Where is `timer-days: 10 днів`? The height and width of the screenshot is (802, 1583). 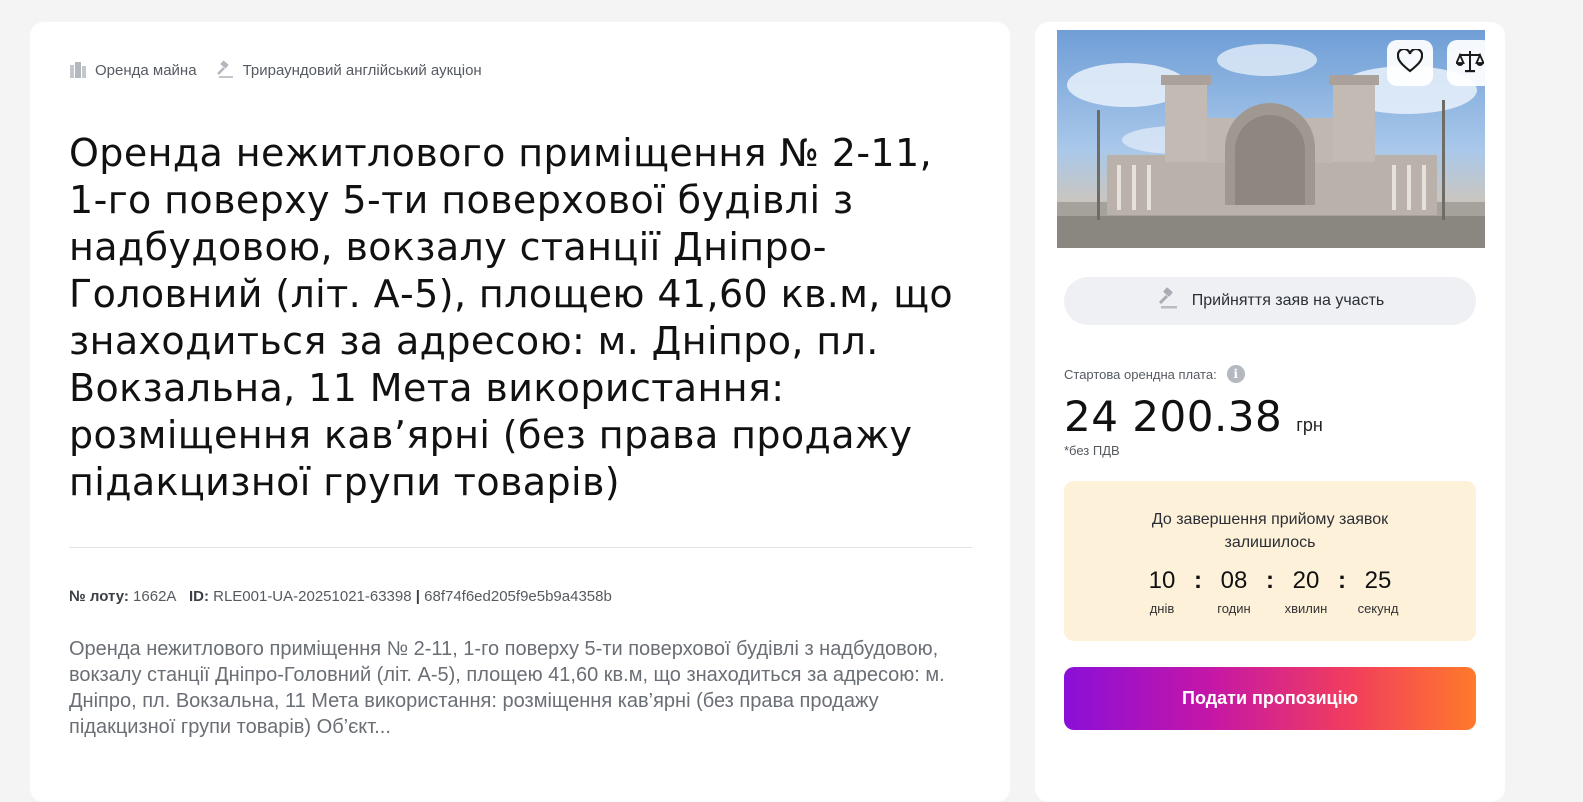 timer-days: 10 днів is located at coordinates (1162, 591).